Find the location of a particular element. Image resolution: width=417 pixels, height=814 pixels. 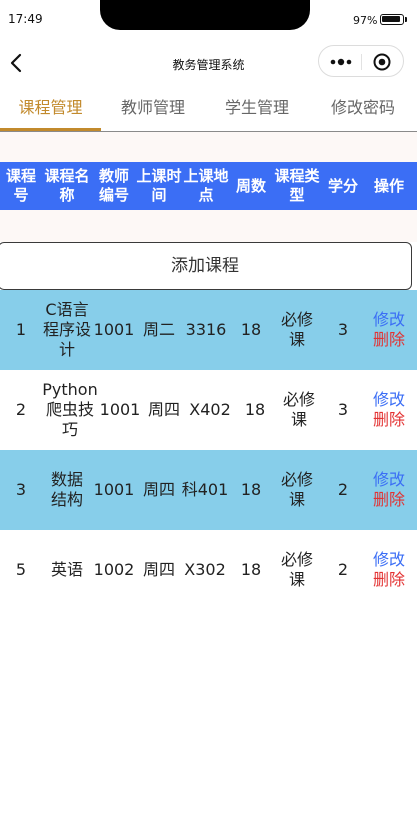

table-row: 1 C语言程序设计 1001 周二 3316 18 必修课 3 修改 删除 is located at coordinates (208, 330).